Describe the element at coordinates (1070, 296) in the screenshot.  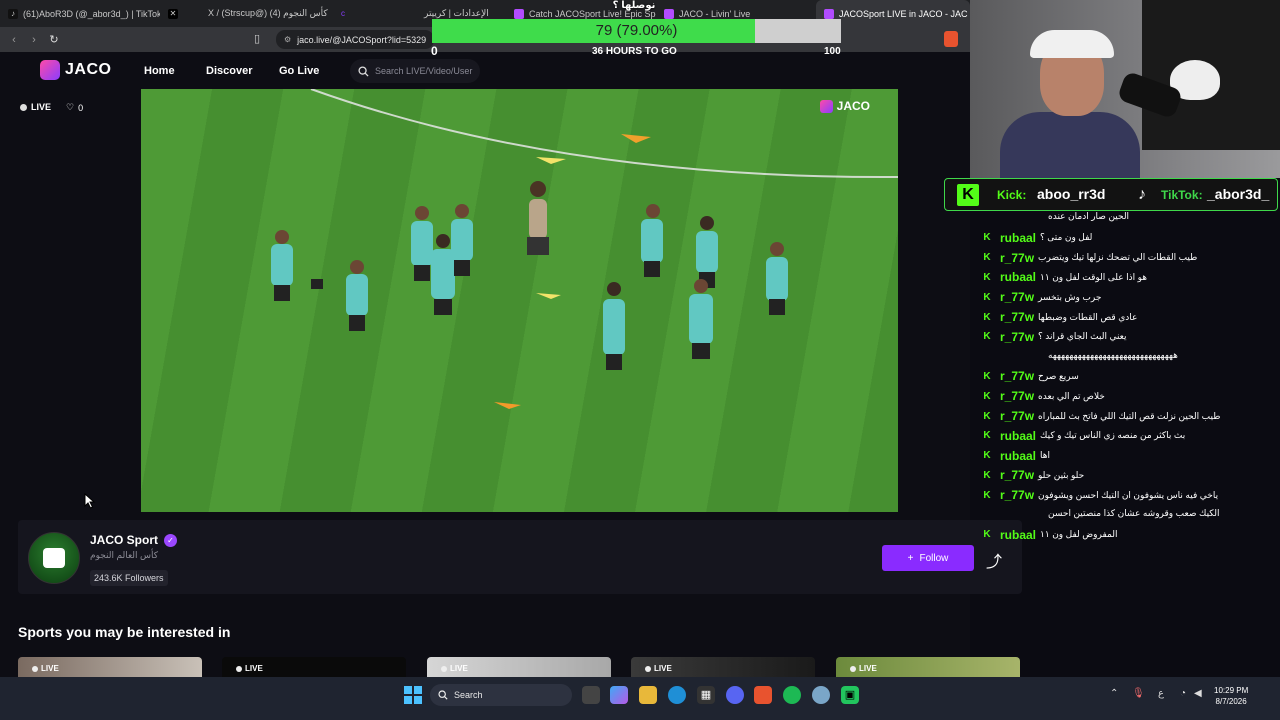
I see `chat-text: جرب وش بتخسر` at that location.